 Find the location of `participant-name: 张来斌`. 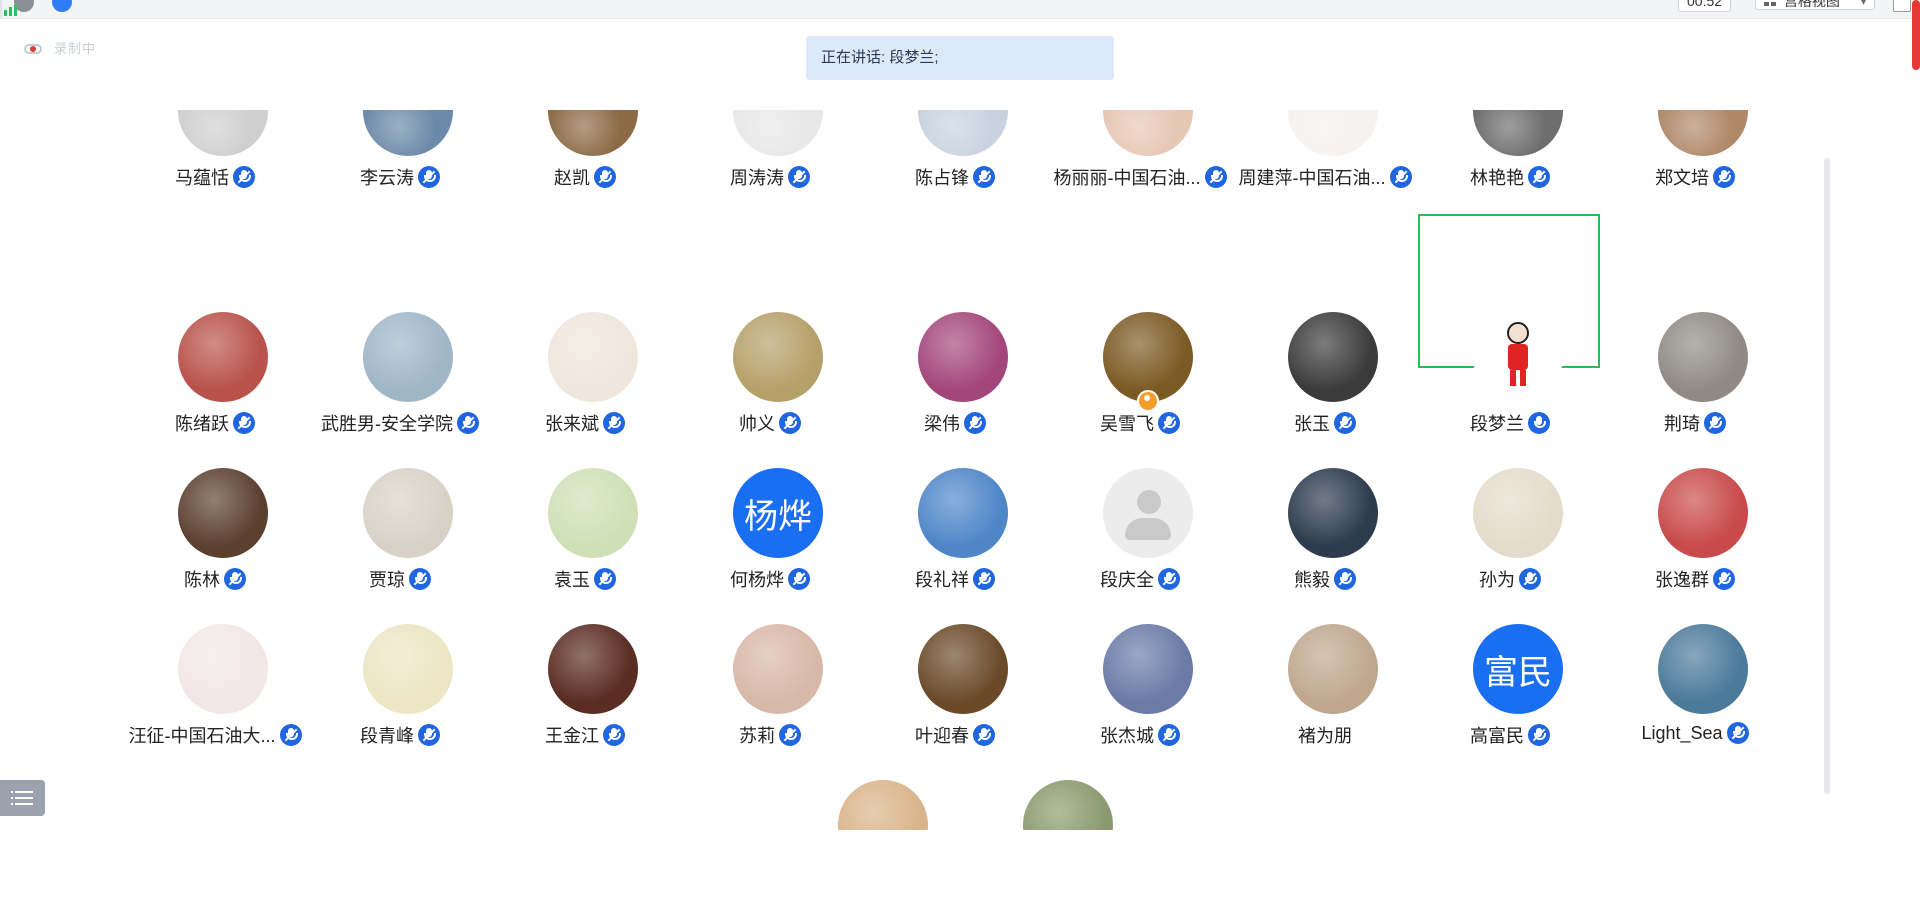

participant-name: 张来斌 is located at coordinates (572, 424).